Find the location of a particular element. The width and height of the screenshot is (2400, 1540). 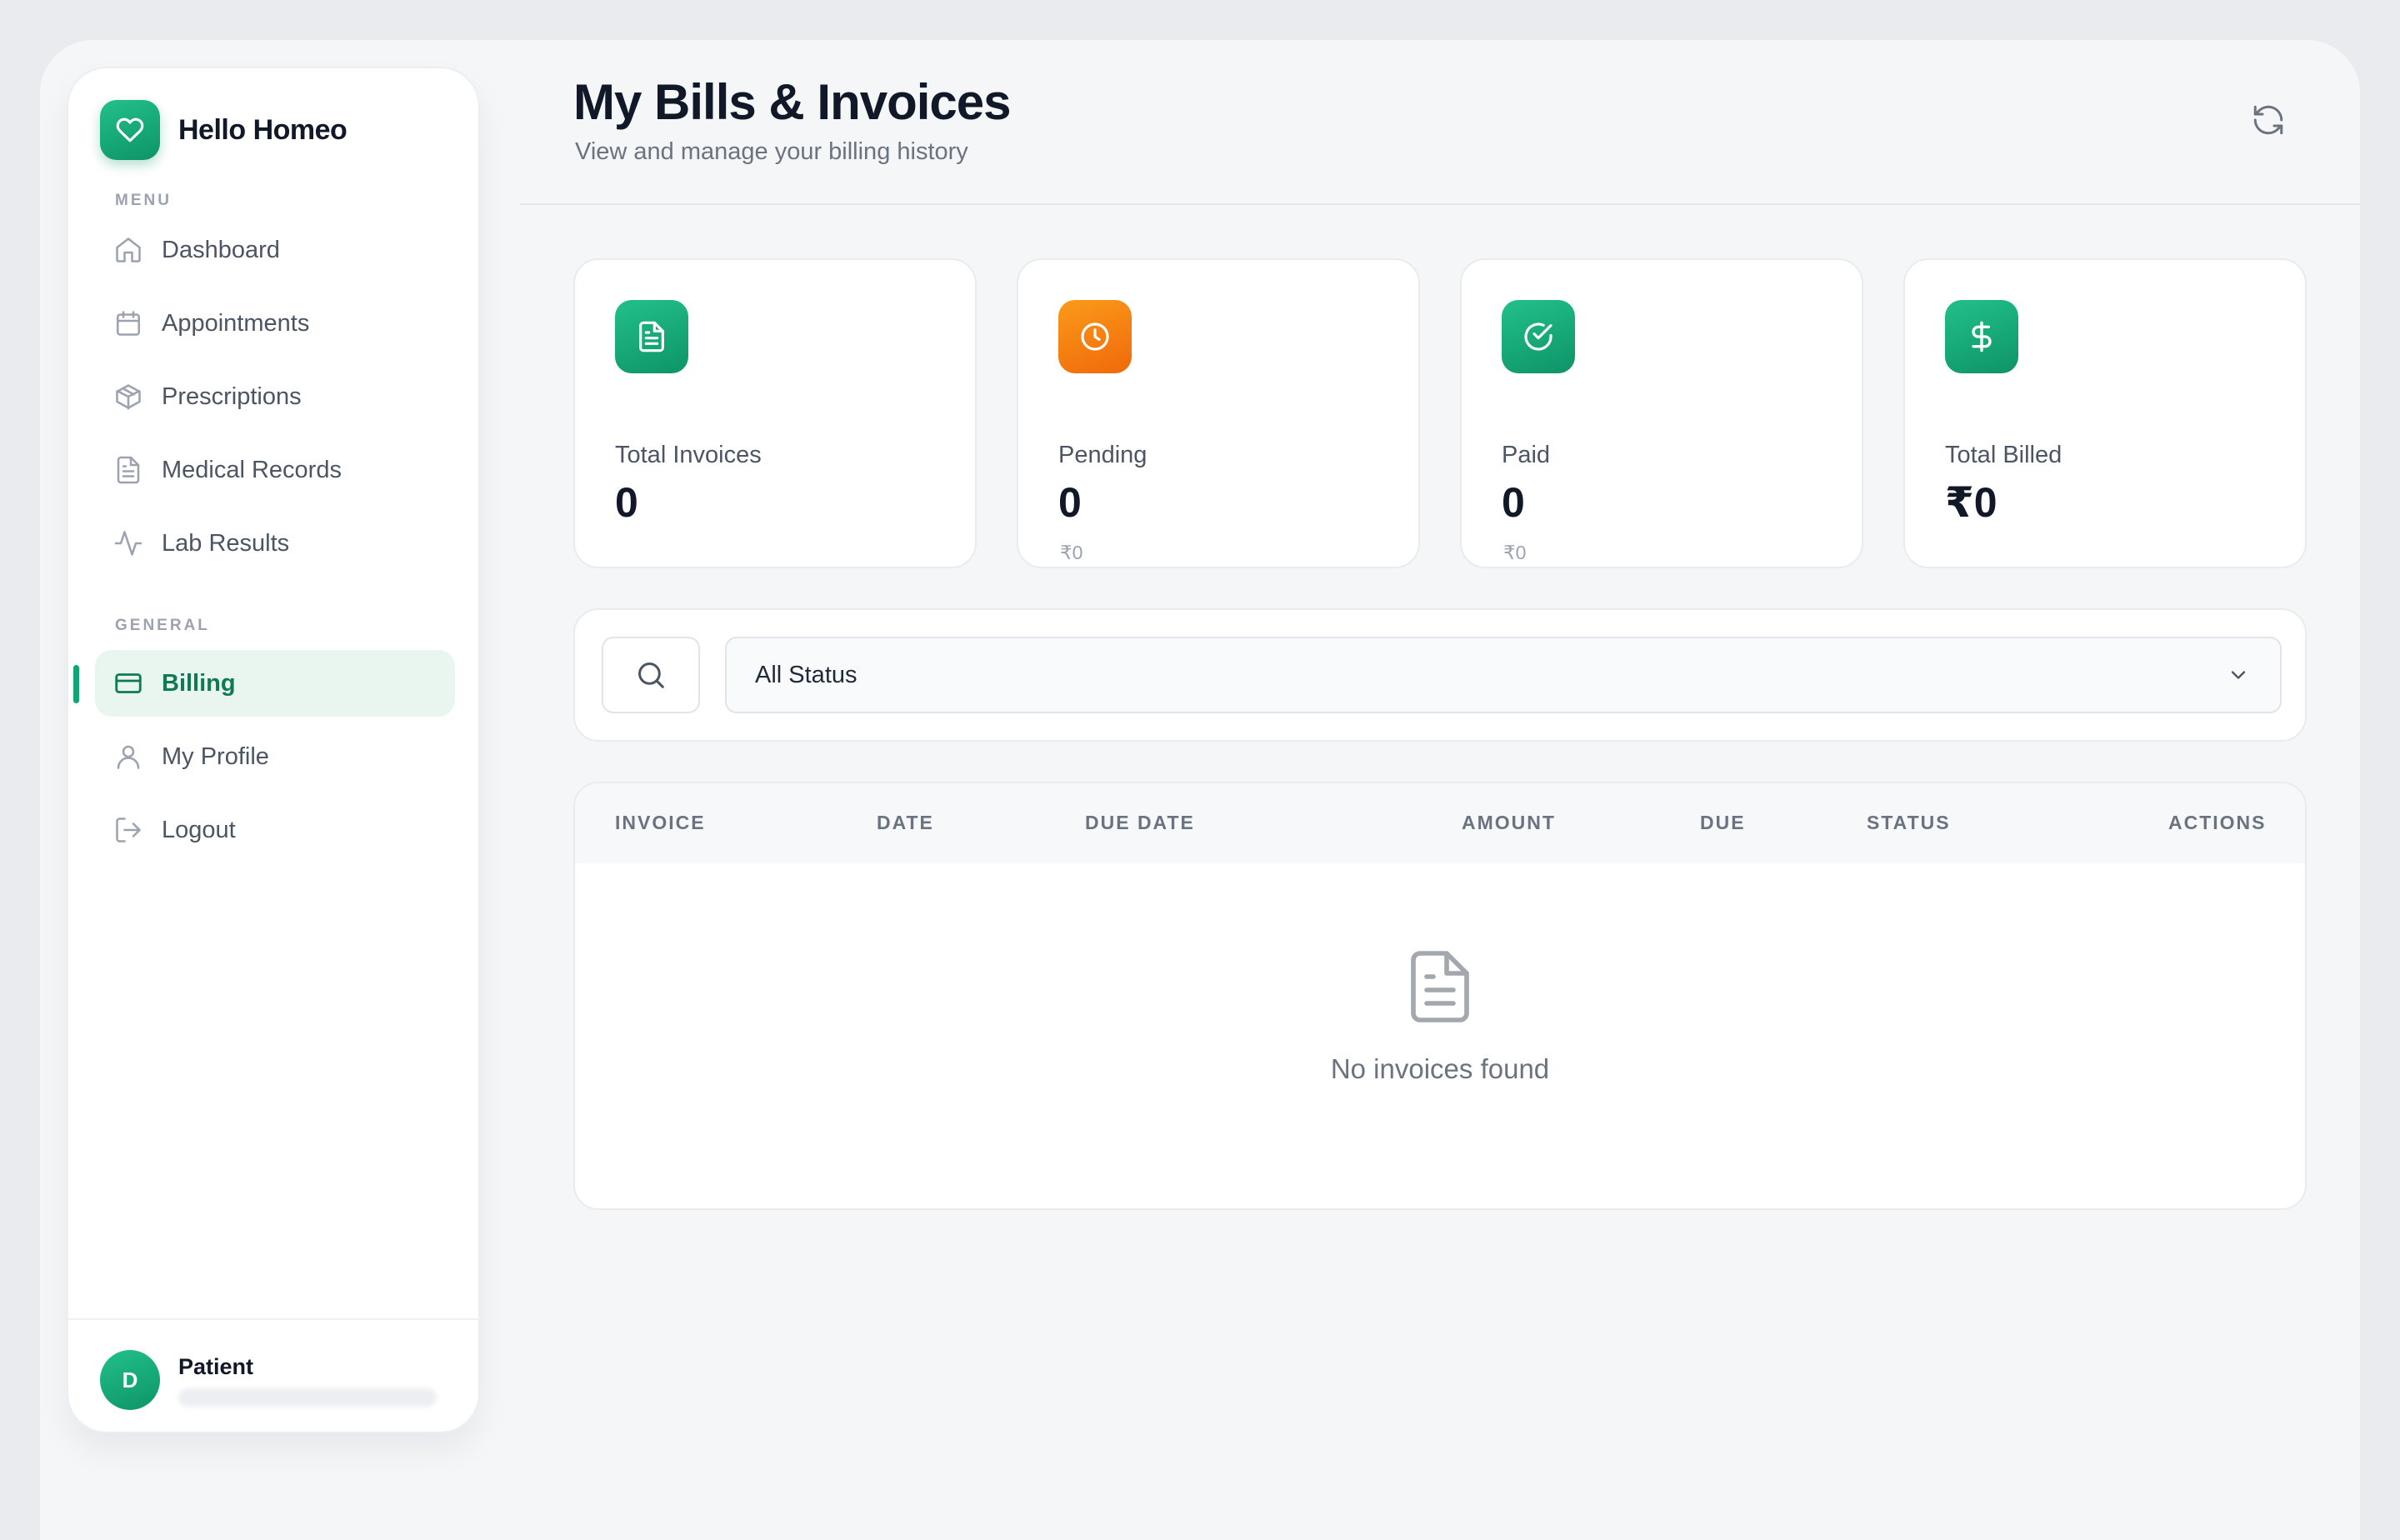

clock-icon is located at coordinates (1095, 336).